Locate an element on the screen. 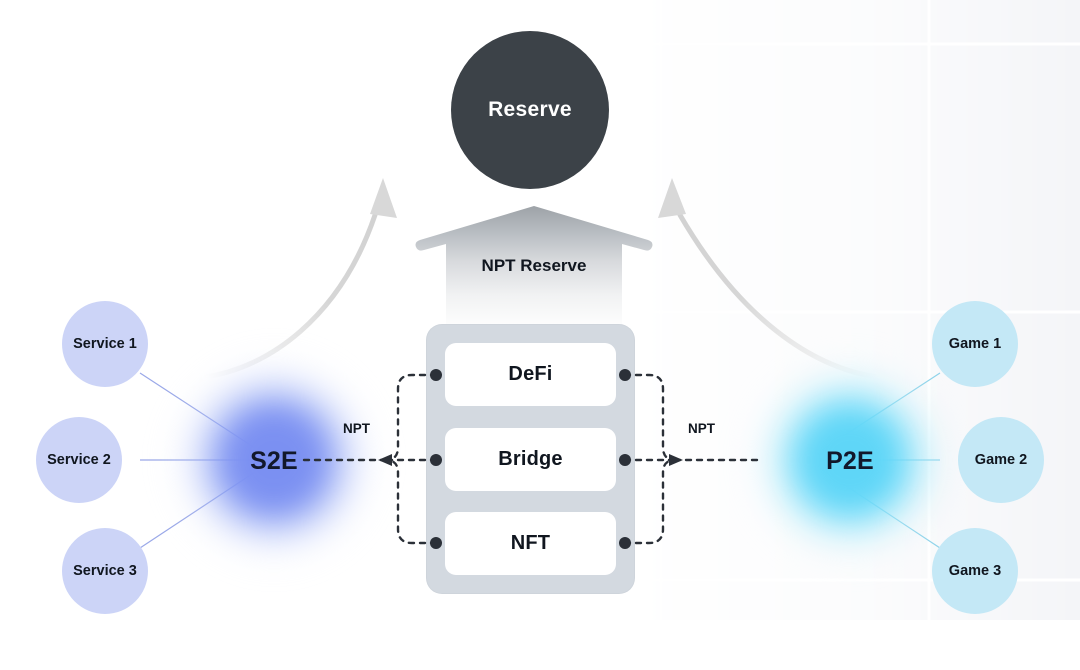 This screenshot has width=1080, height=670. arrowhead-right-junction is located at coordinates (676, 460).